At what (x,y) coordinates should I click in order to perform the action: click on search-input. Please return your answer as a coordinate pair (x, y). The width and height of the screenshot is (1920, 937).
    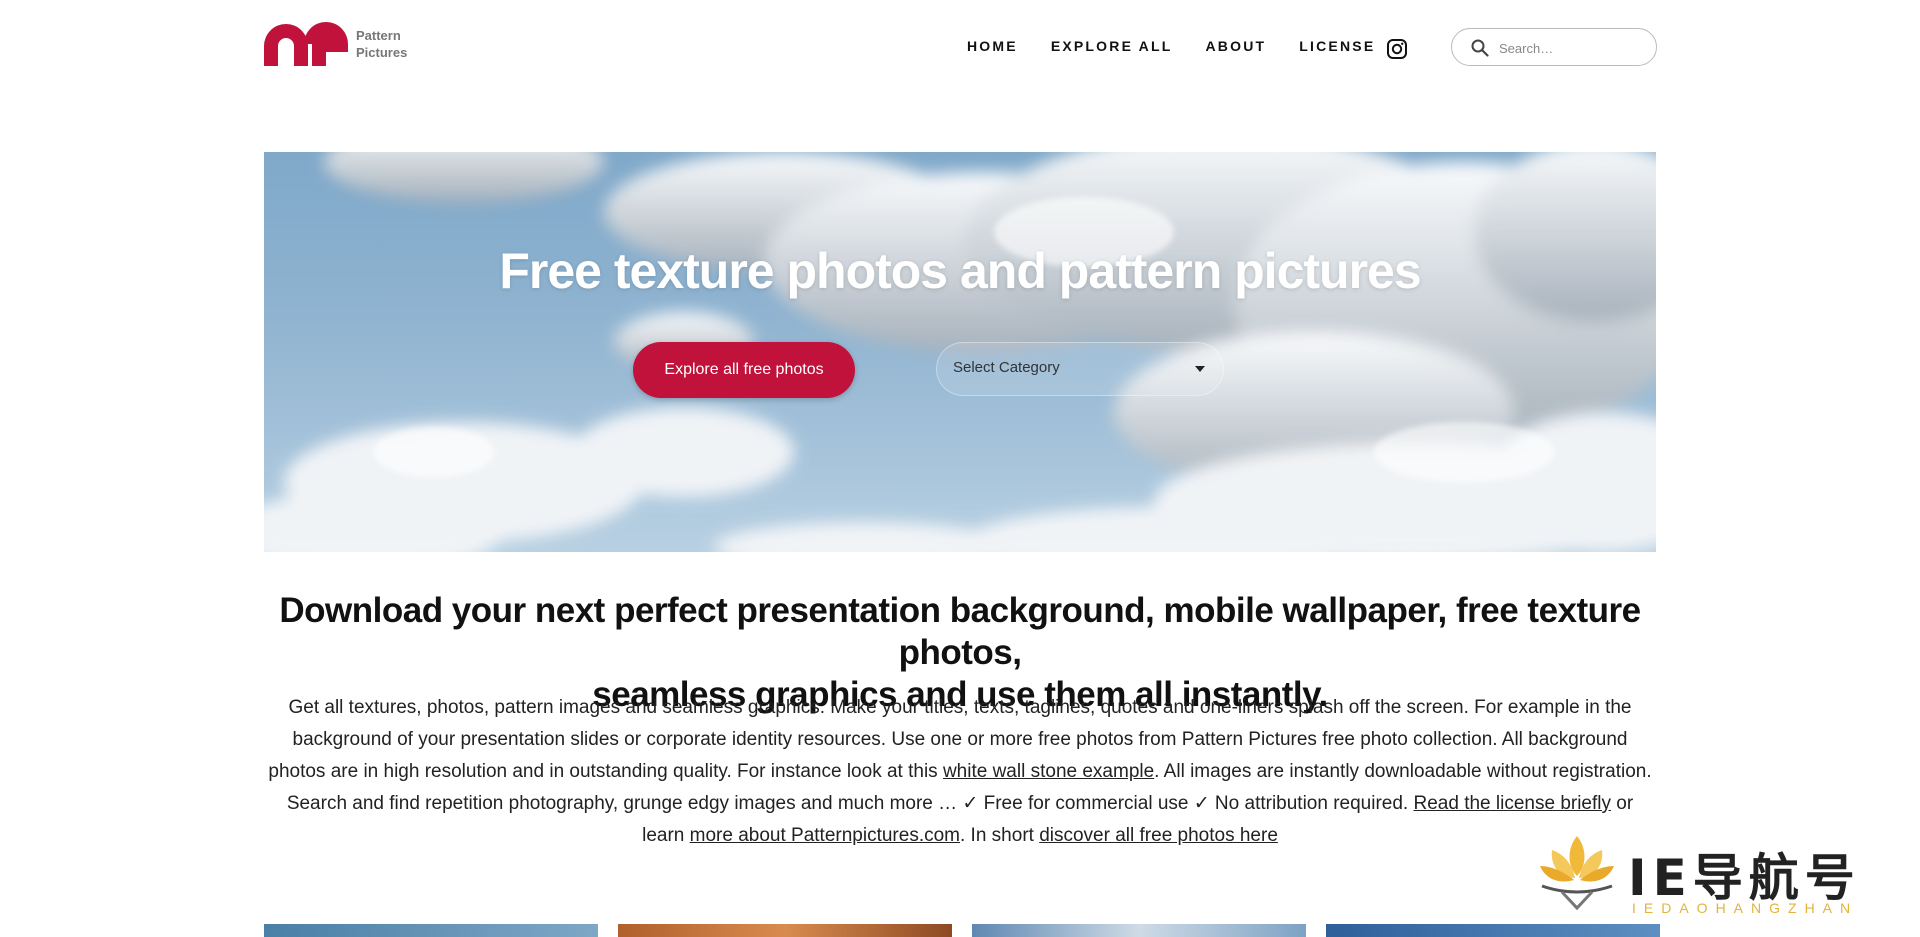
    Looking at the image, I should click on (1569, 48).